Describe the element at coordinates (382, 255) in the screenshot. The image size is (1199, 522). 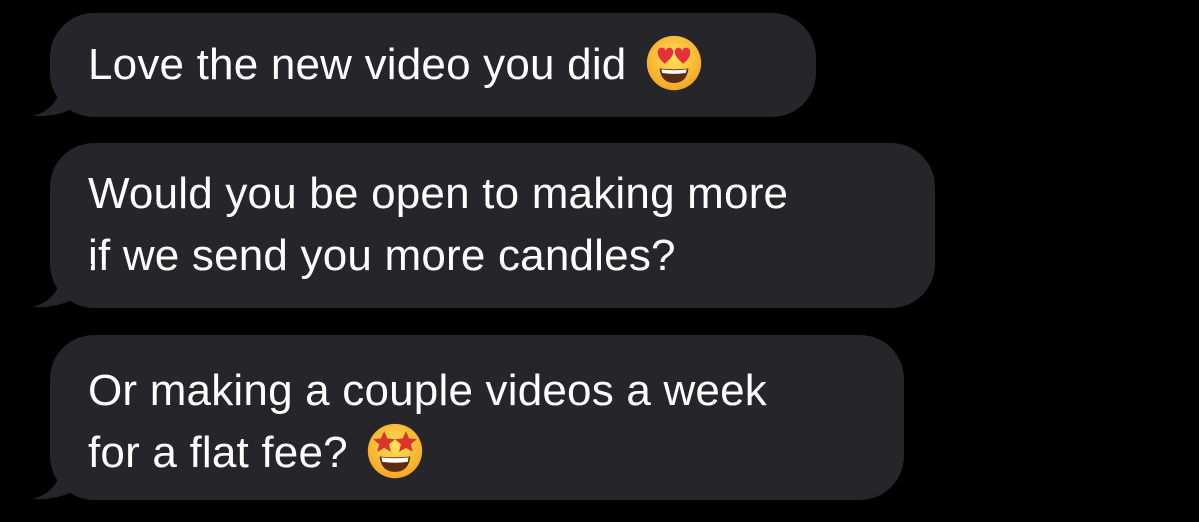
I see `message-text-line: if we send you more candles?` at that location.